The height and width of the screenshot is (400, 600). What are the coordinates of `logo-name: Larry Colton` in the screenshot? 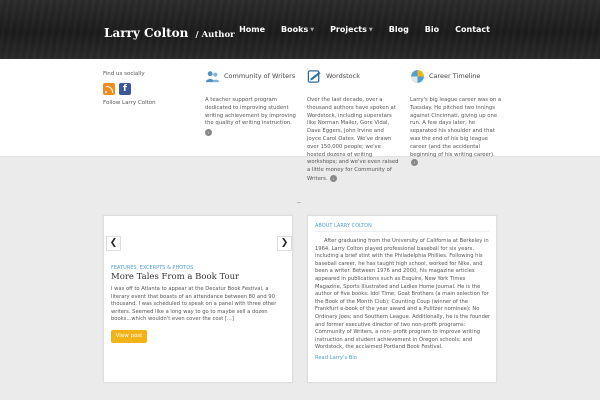 It's located at (146, 33).